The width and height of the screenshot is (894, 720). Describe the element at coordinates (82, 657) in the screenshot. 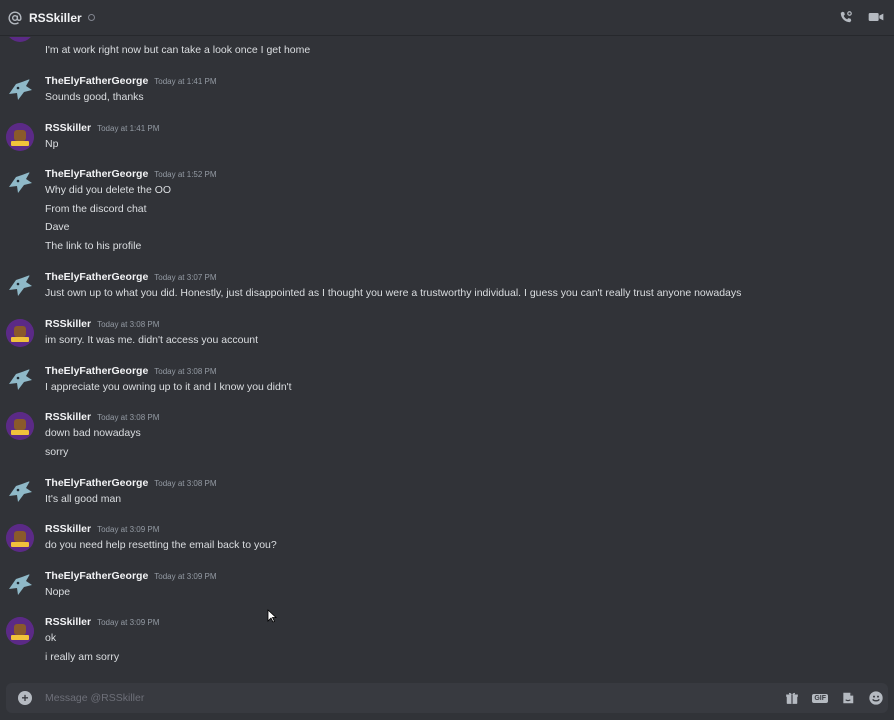

I see `message-line: i really am sorry` at that location.